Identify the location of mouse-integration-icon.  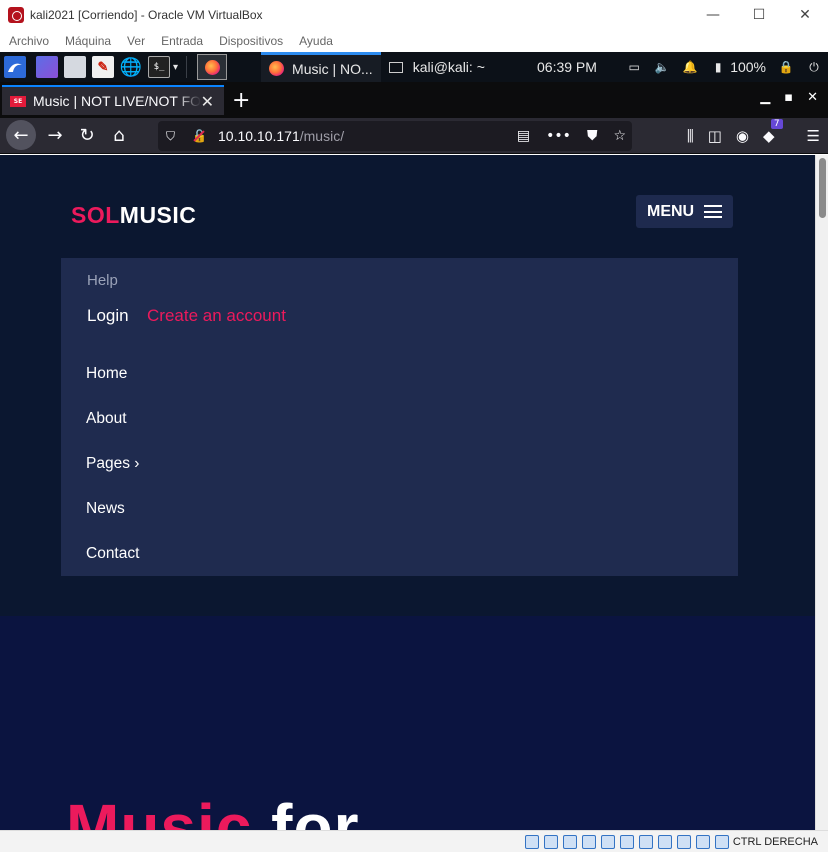
(702, 841).